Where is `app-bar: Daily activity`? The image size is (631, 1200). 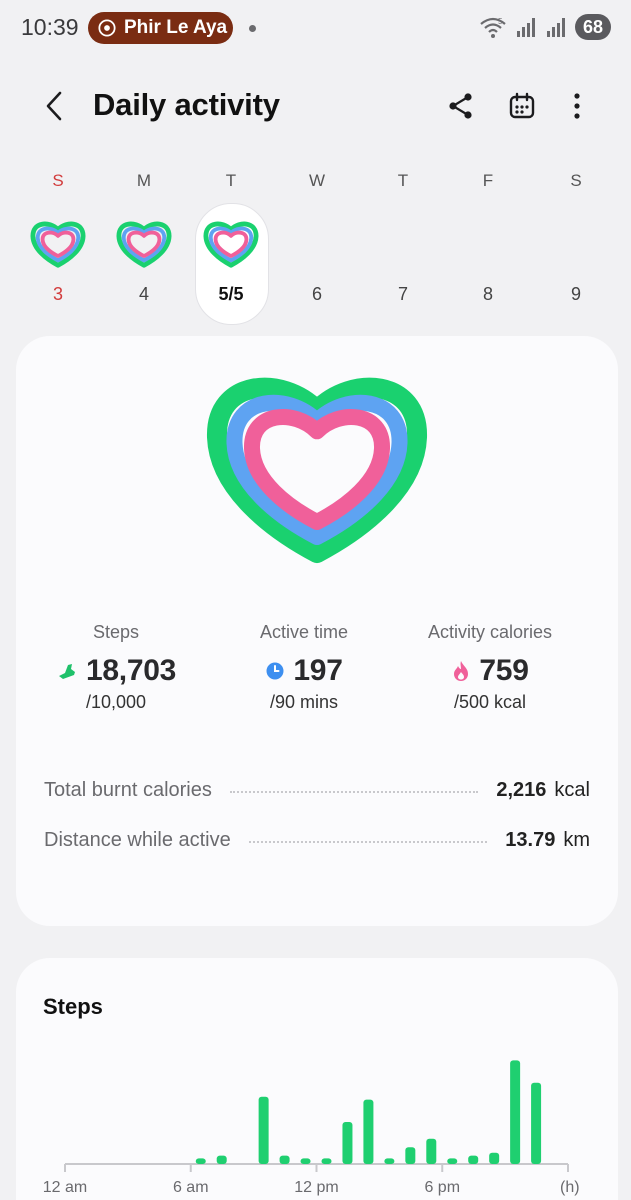
app-bar: Daily activity is located at coordinates (315, 106).